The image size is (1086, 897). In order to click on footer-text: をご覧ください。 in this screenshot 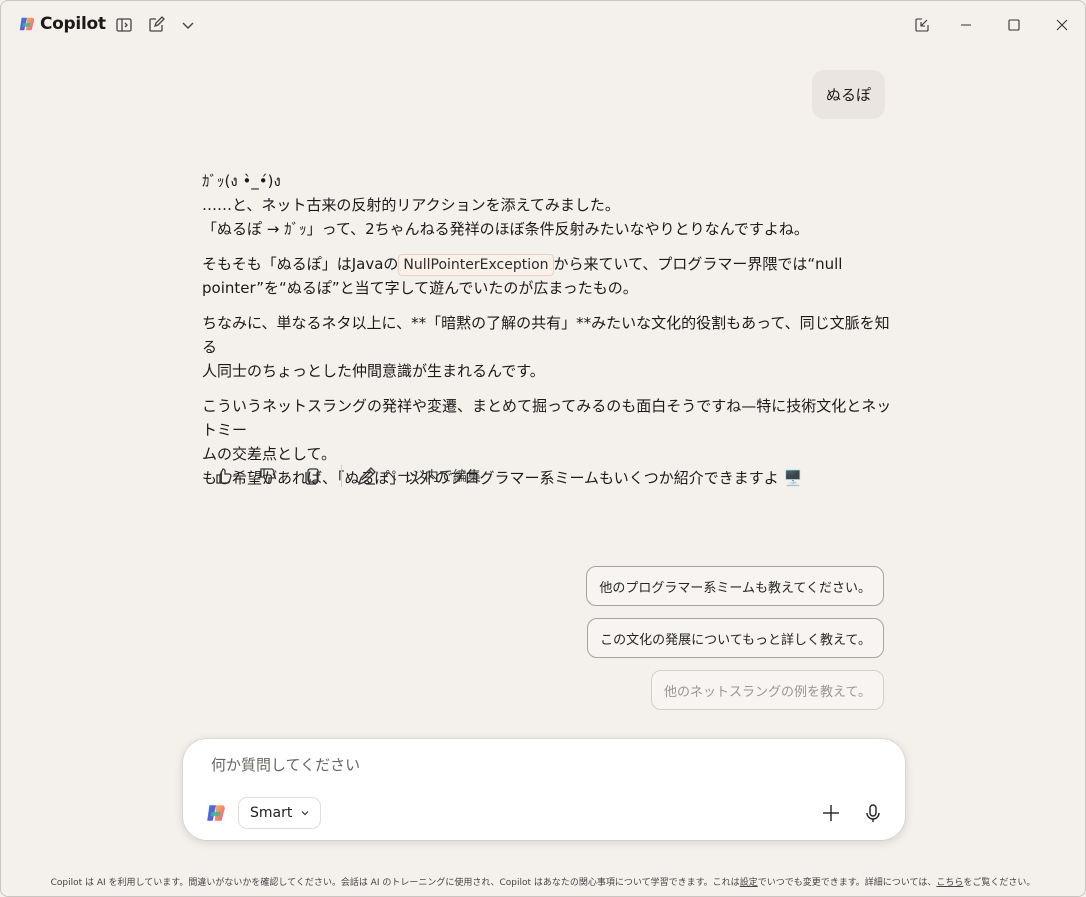, I will do `click(999, 883)`.